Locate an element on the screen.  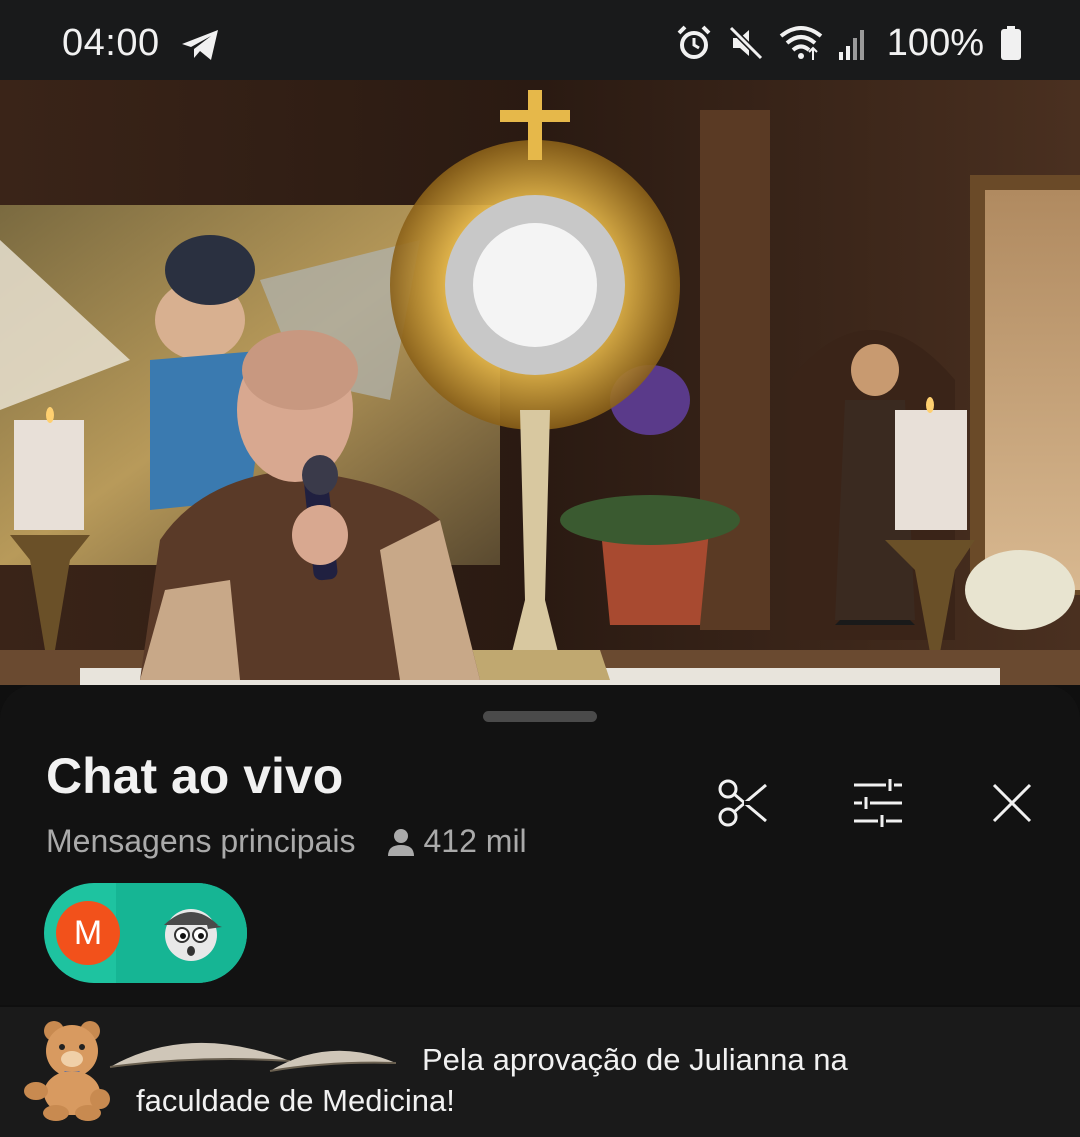
alarm-icon is located at coordinates (694, 42).